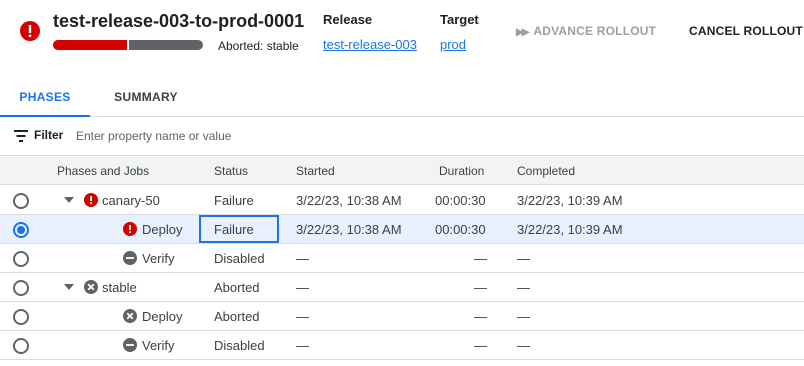 This screenshot has height=366, width=804. What do you see at coordinates (315, 171) in the screenshot?
I see `column-header-started: Started` at bounding box center [315, 171].